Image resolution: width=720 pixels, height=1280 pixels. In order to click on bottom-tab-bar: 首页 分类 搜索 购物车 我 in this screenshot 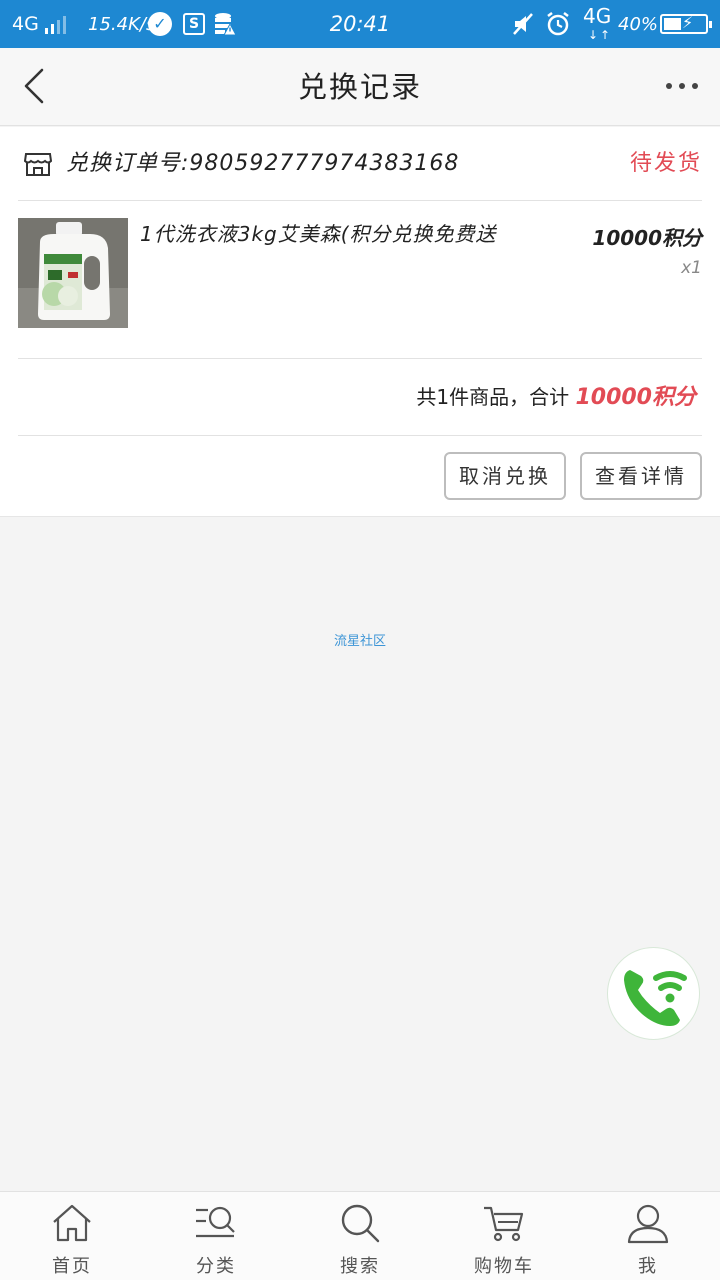, I will do `click(360, 1235)`.